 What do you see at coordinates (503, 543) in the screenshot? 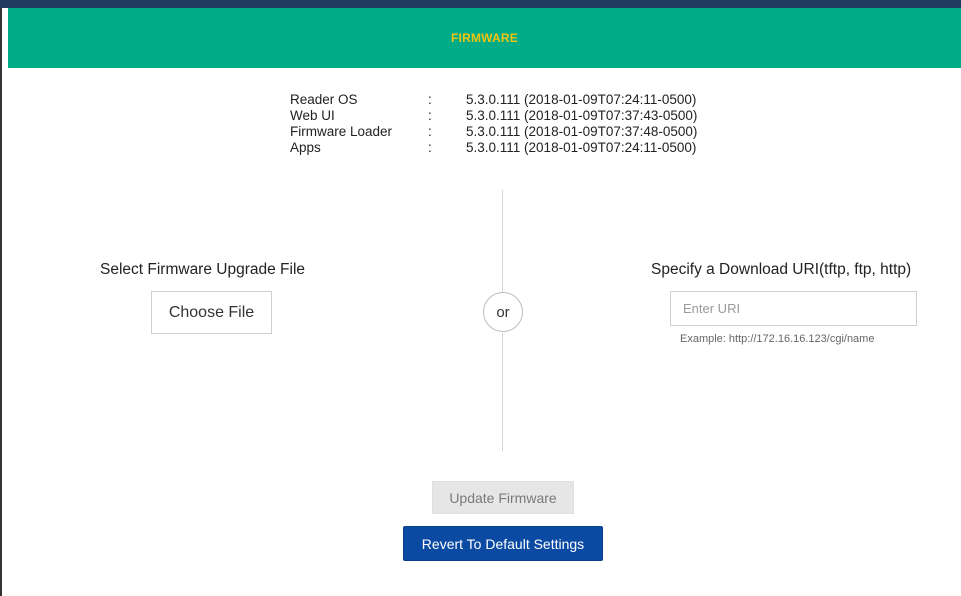
I see `revert-default-settings-button: Revert To Default Settings` at bounding box center [503, 543].